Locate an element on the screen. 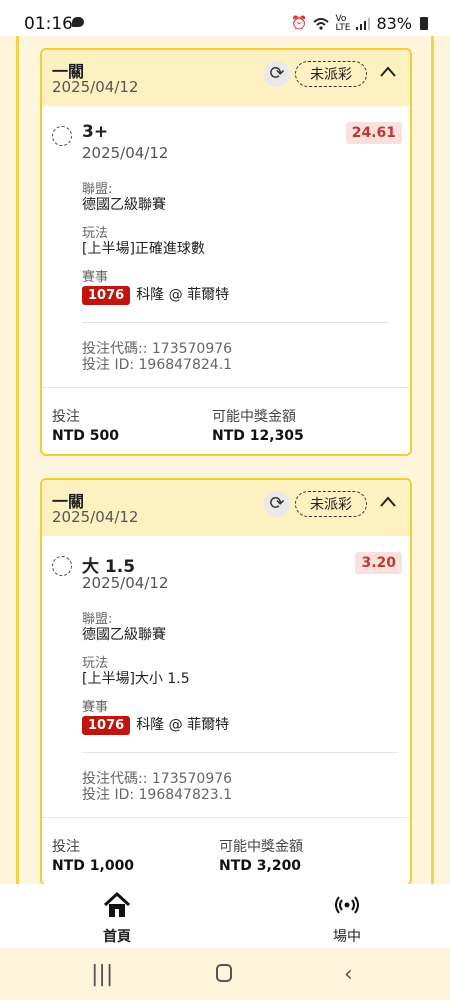 This screenshot has width=450, height=1000. system-nav: ||| ‹ is located at coordinates (225, 974).